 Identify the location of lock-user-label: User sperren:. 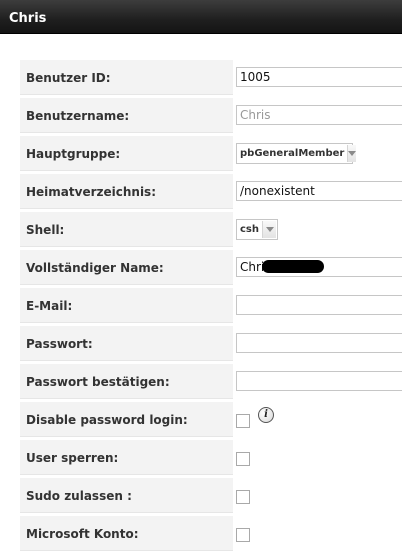
(126, 457).